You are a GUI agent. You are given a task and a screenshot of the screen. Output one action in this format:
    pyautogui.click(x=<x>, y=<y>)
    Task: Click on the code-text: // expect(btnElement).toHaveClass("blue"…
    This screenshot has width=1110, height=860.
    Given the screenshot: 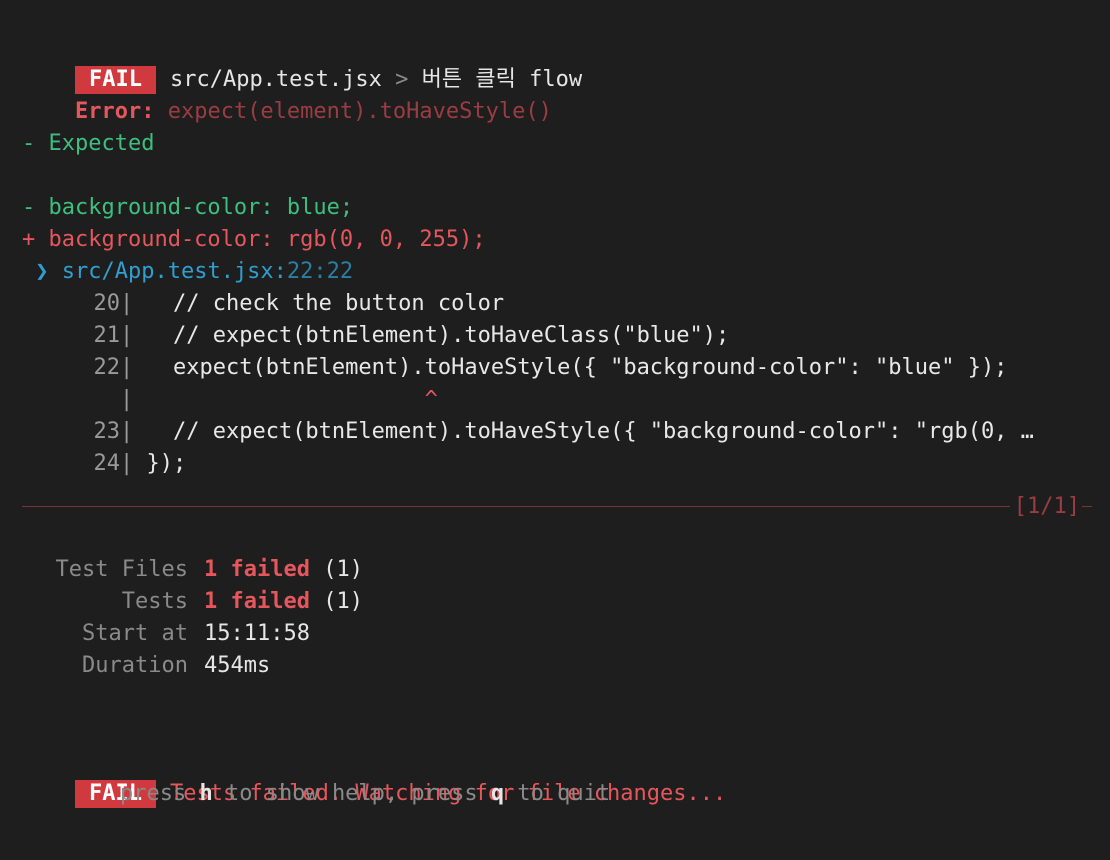 What is the action you would take?
    pyautogui.click(x=431, y=335)
    